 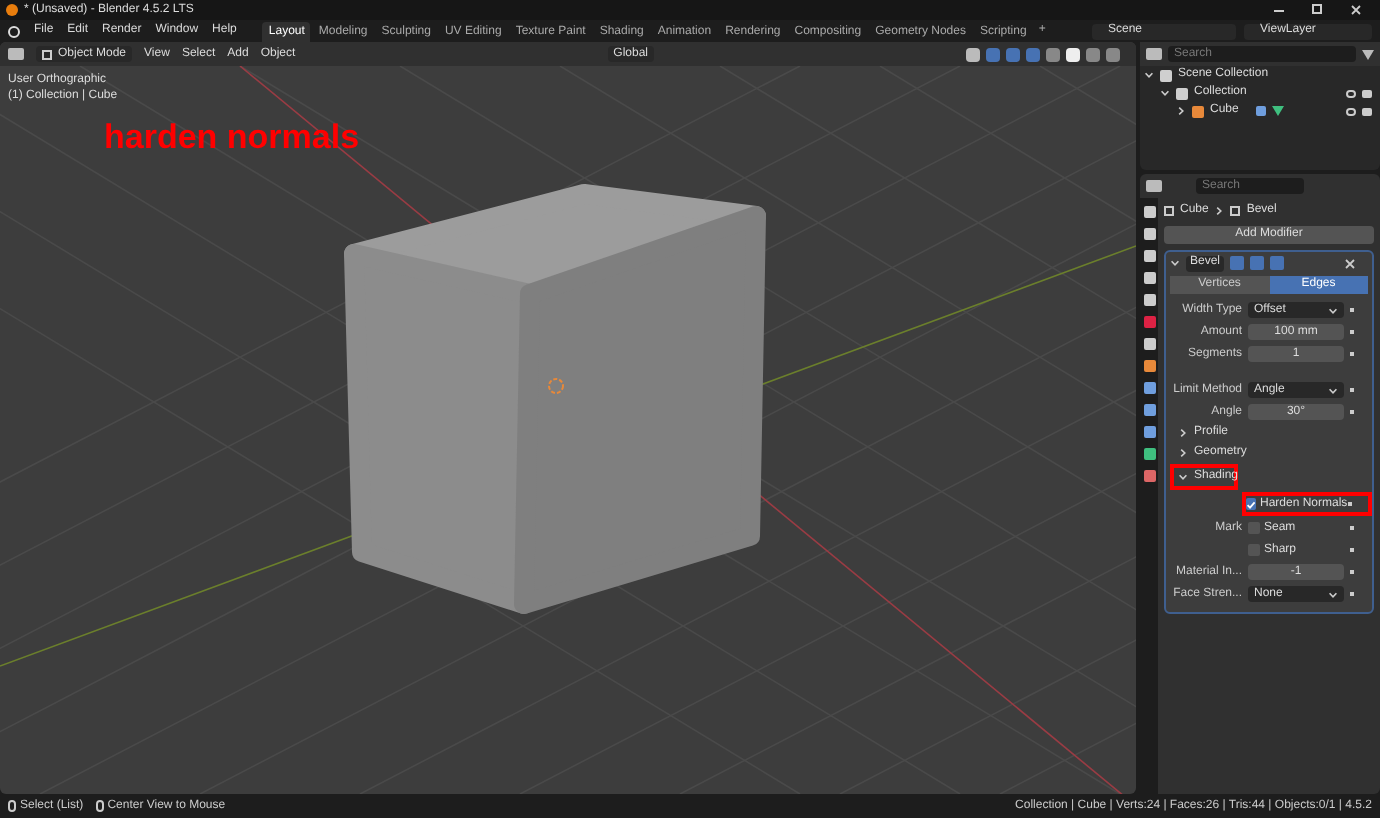 I want to click on filter-icon, so click(x=1368, y=54).